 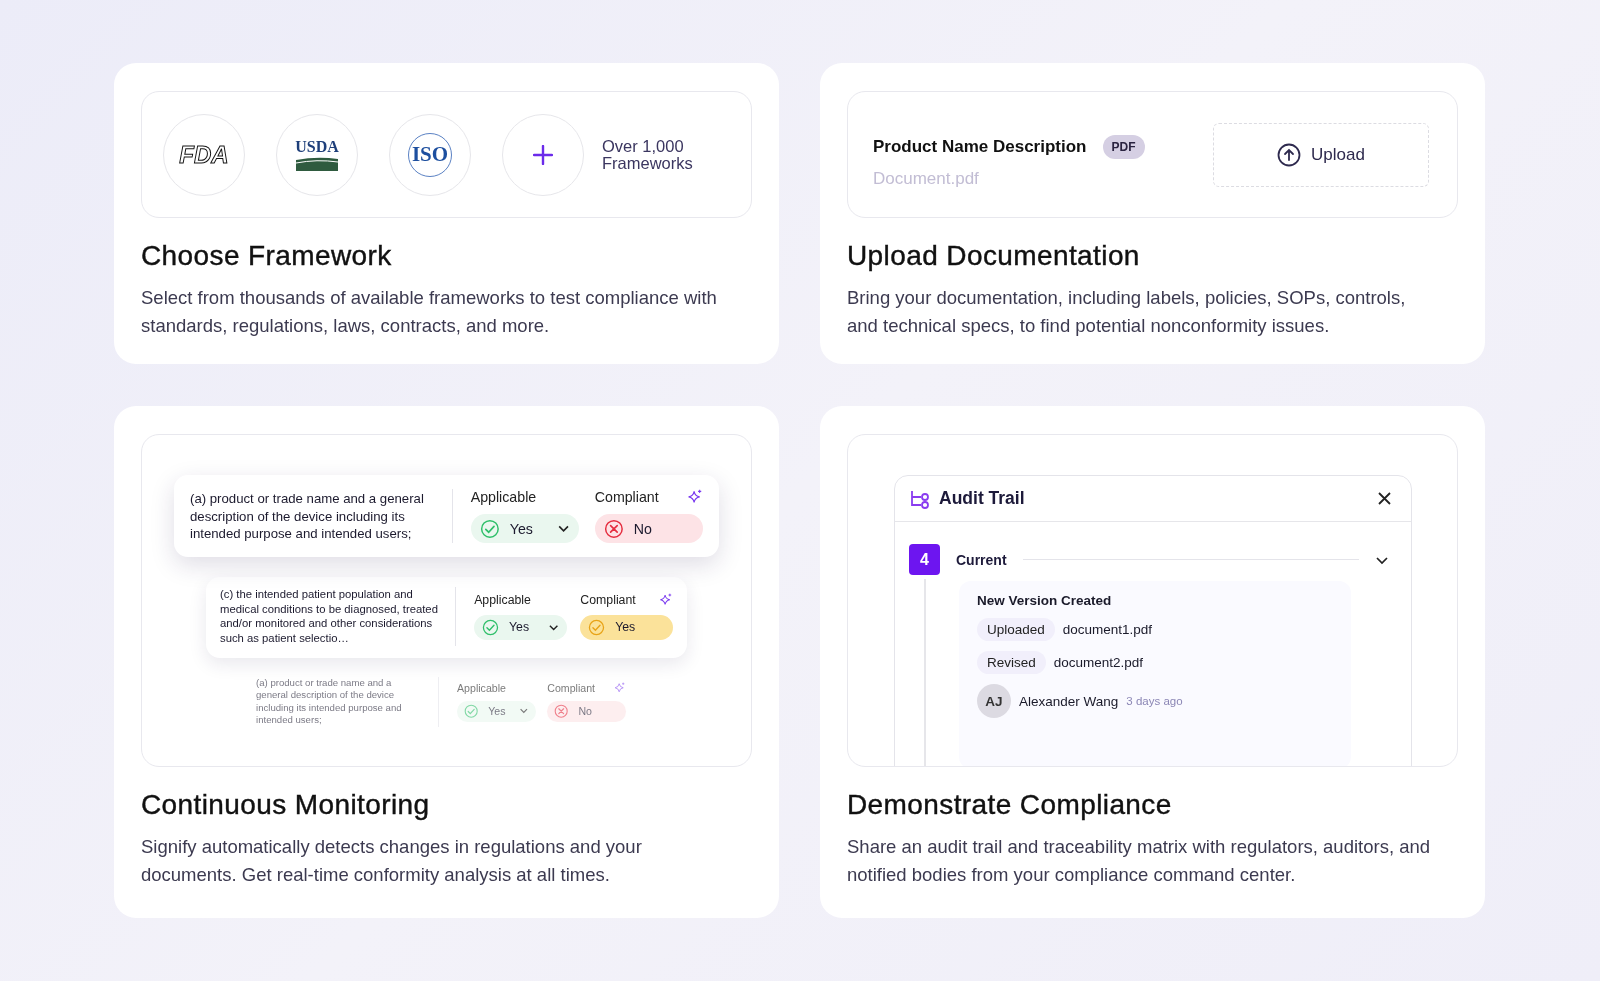 I want to click on card-description: Bring your documentation, including labels, policies, SOPs, controls, and technical specs, to find potential nonconformity issues., so click(x=1127, y=312).